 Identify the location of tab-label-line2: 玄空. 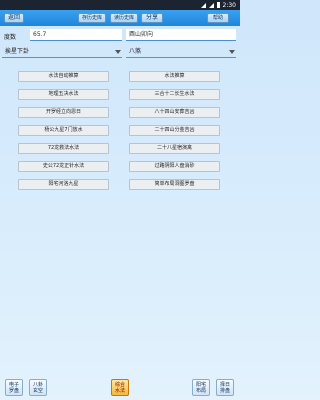
(37, 391).